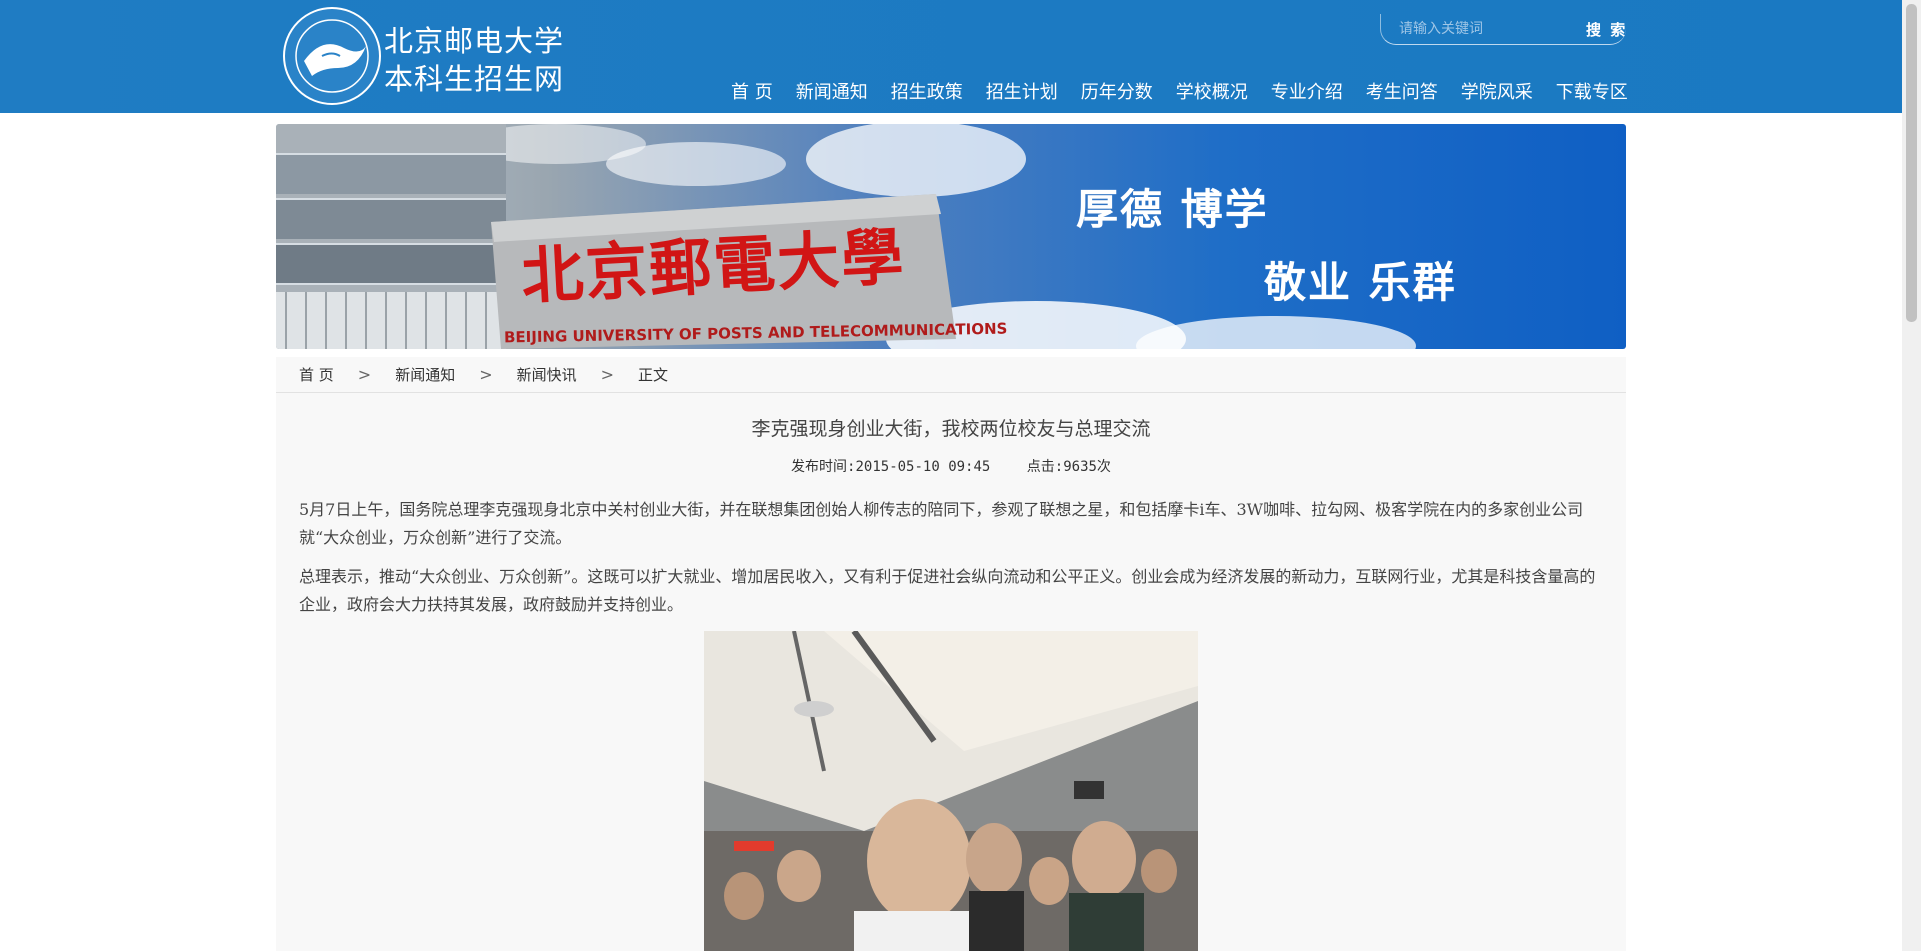 The height and width of the screenshot is (951, 1921). I want to click on breadcrumb-news: 新闻通知, so click(425, 374).